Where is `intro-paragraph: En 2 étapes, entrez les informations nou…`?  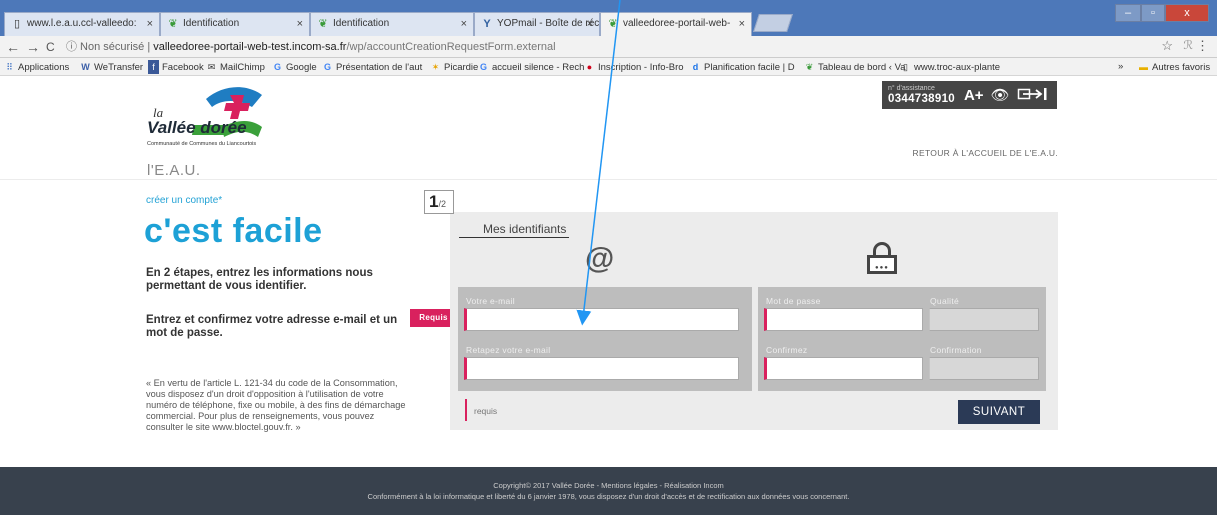 intro-paragraph: En 2 étapes, entrez les informations nou… is located at coordinates (259, 279).